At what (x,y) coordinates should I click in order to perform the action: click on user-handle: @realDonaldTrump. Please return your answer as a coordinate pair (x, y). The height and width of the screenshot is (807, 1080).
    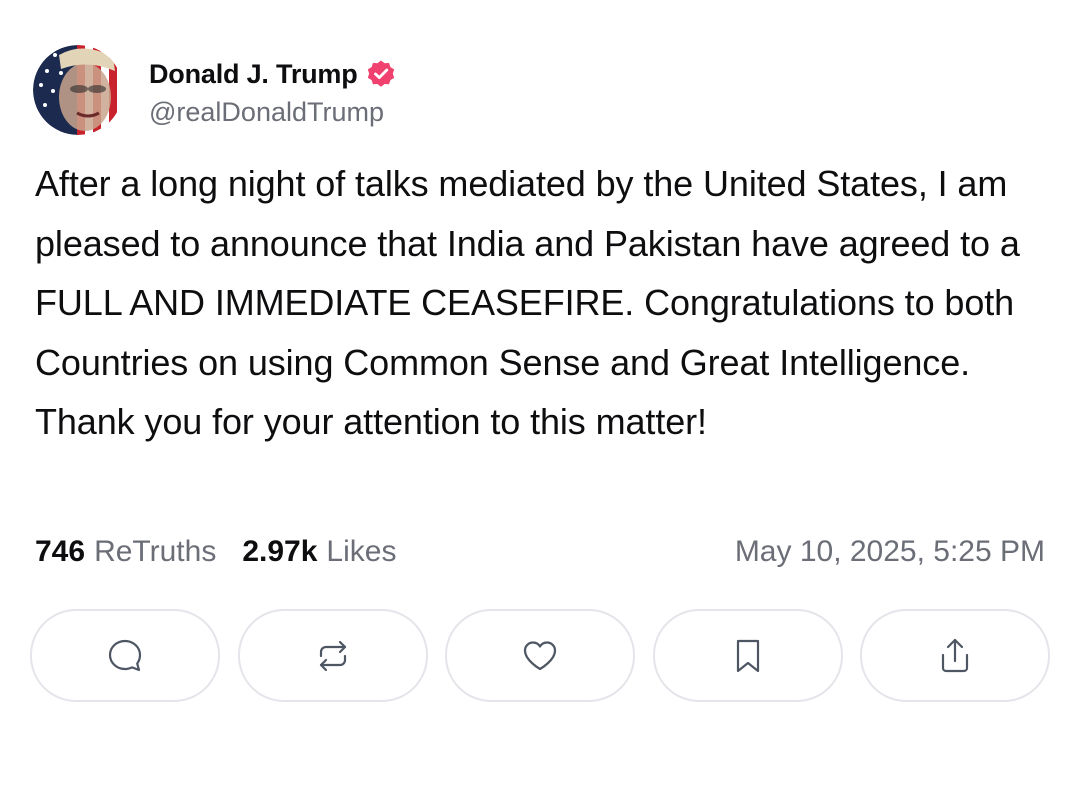
    Looking at the image, I should click on (272, 112).